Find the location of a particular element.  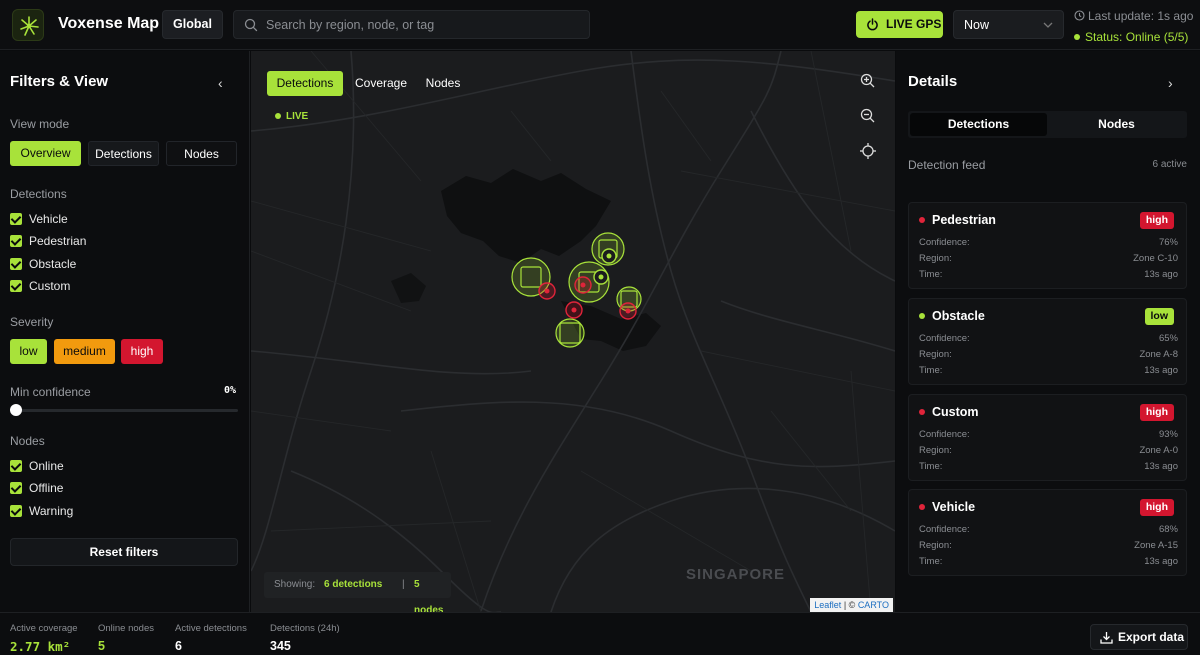

detection-feed-label: Detection feed is located at coordinates (947, 165).